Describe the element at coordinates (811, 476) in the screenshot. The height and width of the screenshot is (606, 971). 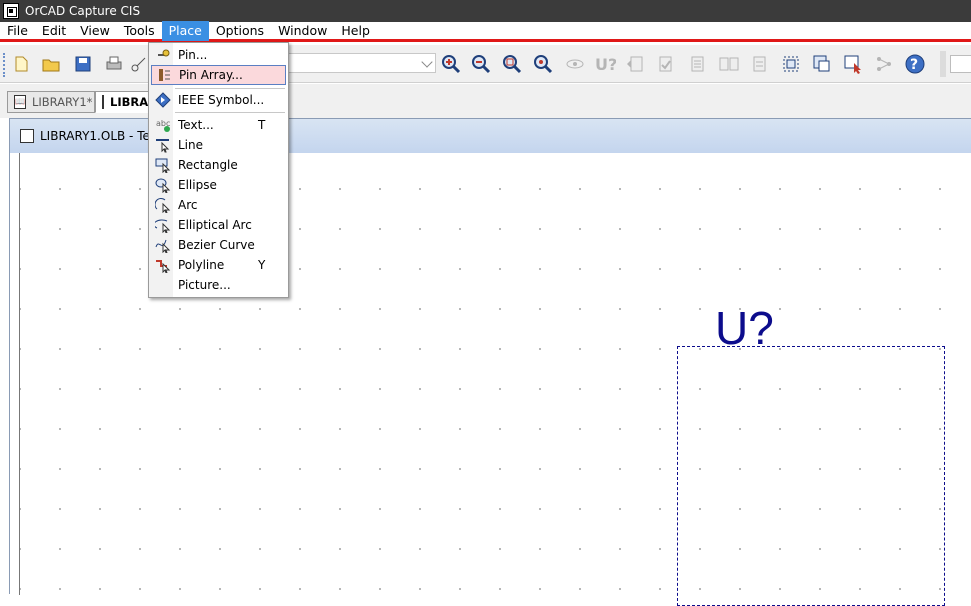
I see `part-body-outline` at that location.